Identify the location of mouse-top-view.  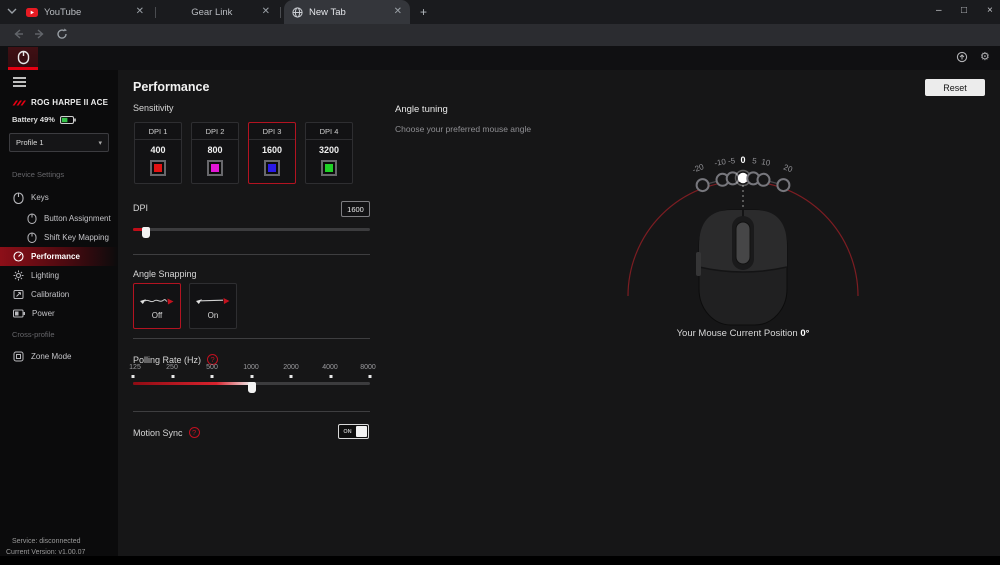
(742, 267).